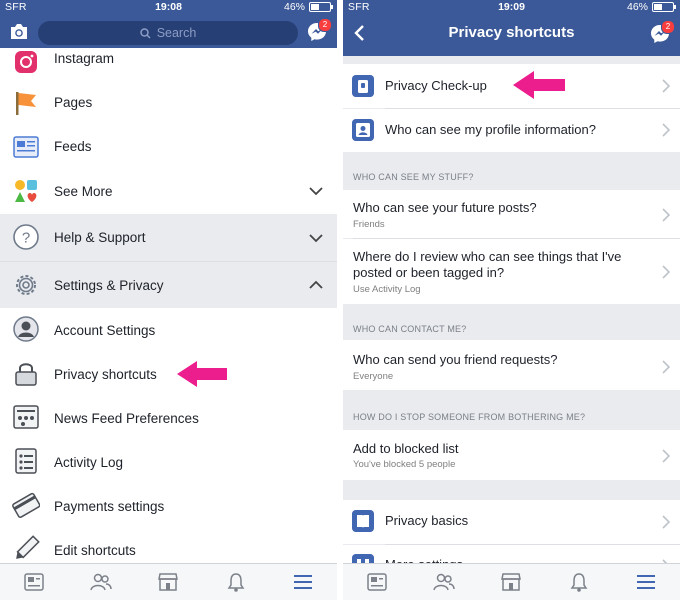 The height and width of the screenshot is (600, 680). I want to click on battery-icon, so click(664, 7).